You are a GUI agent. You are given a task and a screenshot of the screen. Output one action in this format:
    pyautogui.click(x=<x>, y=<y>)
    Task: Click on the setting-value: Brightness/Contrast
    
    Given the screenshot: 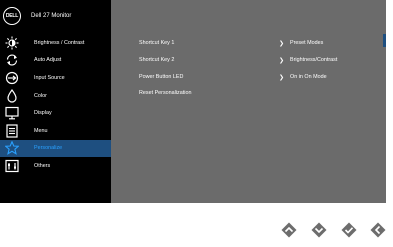 What is the action you would take?
    pyautogui.click(x=314, y=60)
    